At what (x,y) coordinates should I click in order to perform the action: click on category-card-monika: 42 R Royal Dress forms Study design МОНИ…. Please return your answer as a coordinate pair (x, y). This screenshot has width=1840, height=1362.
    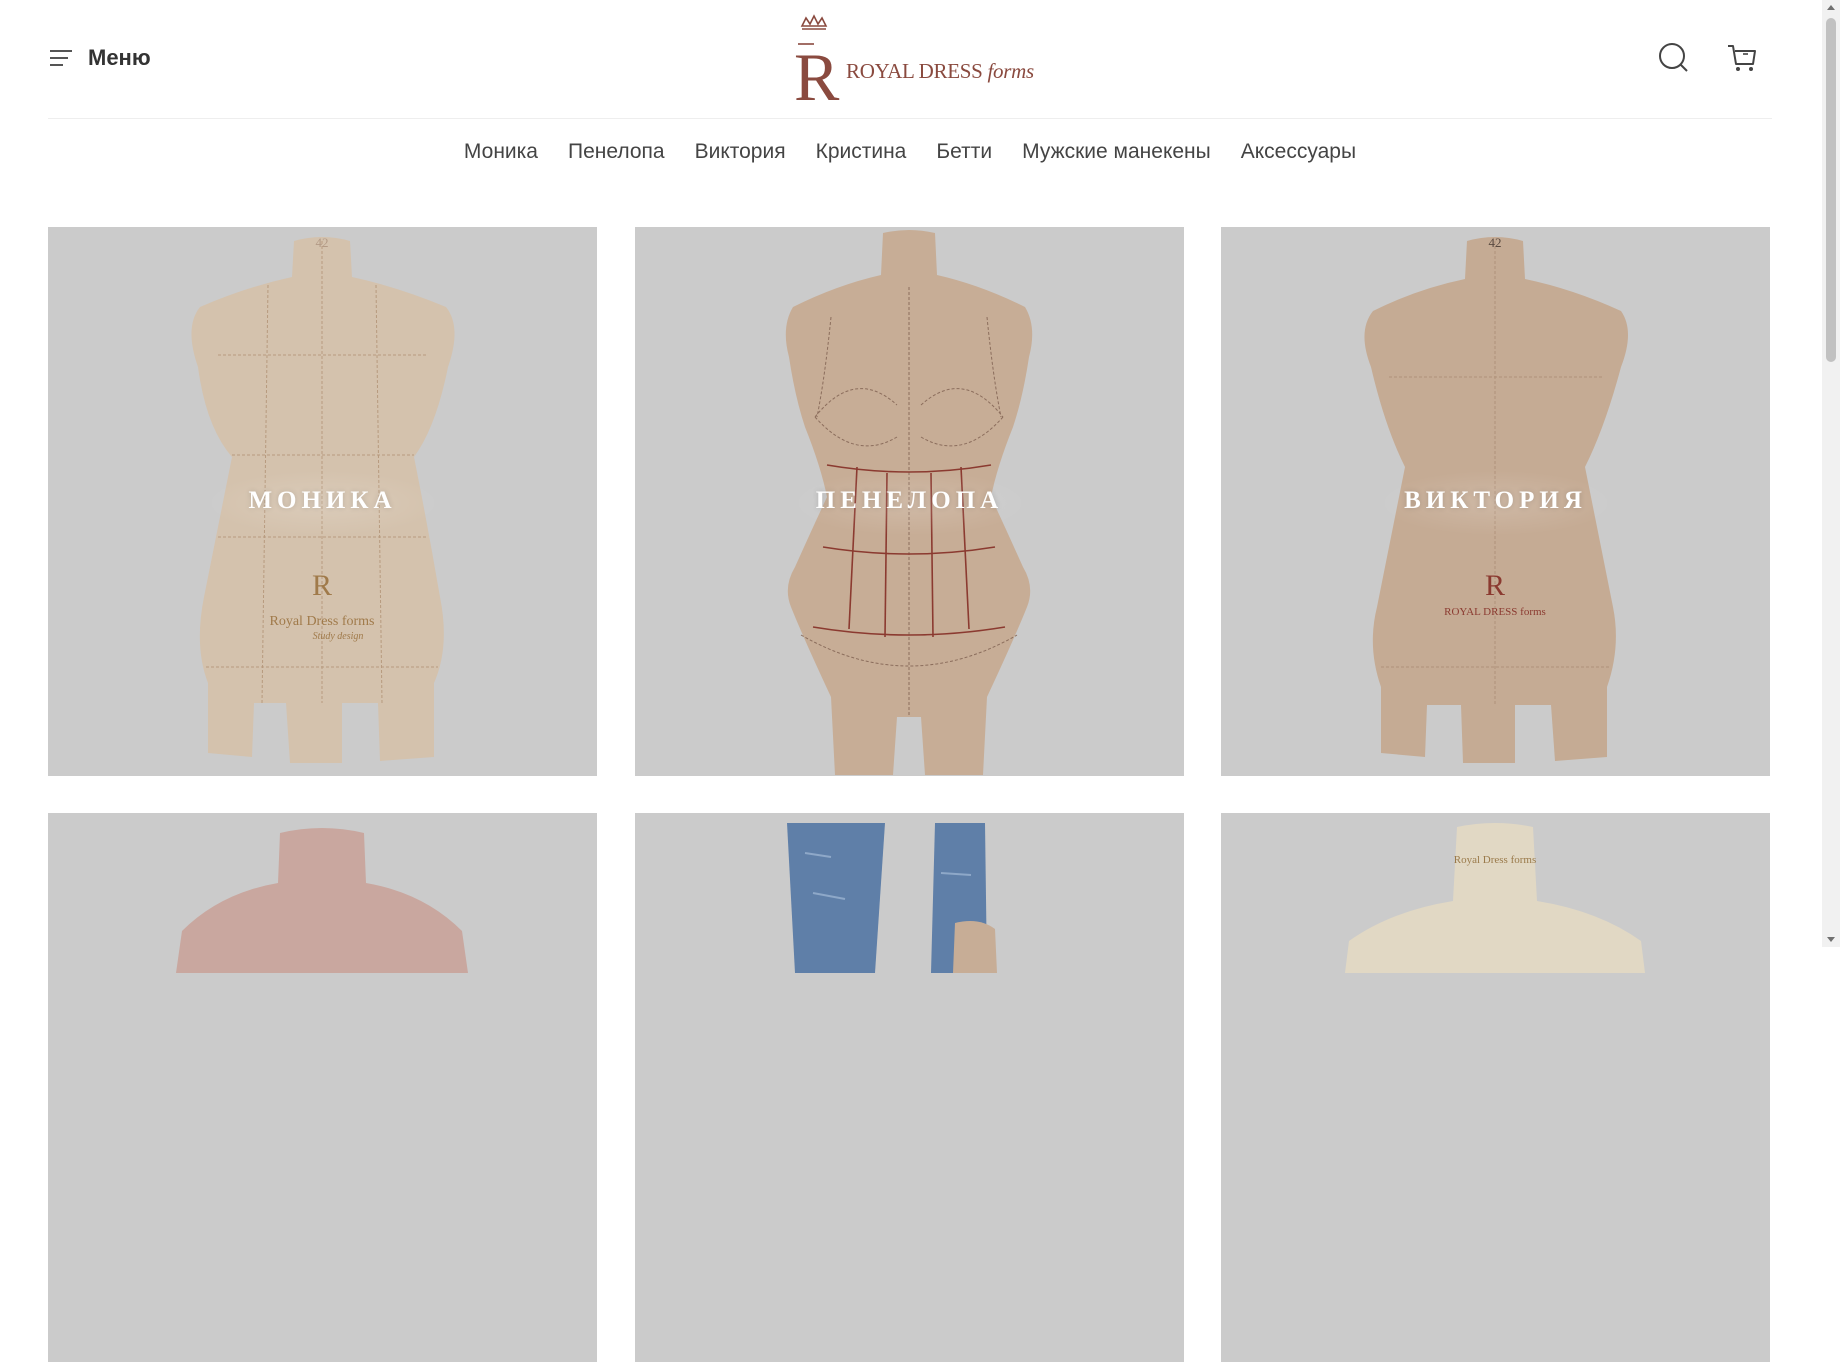
    Looking at the image, I should click on (322, 501).